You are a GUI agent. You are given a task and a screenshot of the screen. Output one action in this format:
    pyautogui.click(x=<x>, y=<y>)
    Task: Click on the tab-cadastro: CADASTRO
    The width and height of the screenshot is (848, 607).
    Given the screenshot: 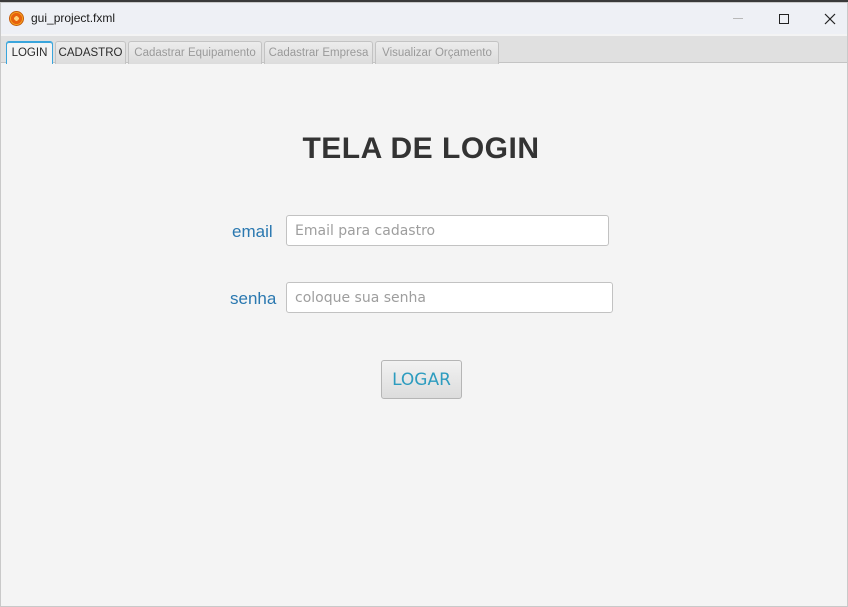 What is the action you would take?
    pyautogui.click(x=90, y=52)
    